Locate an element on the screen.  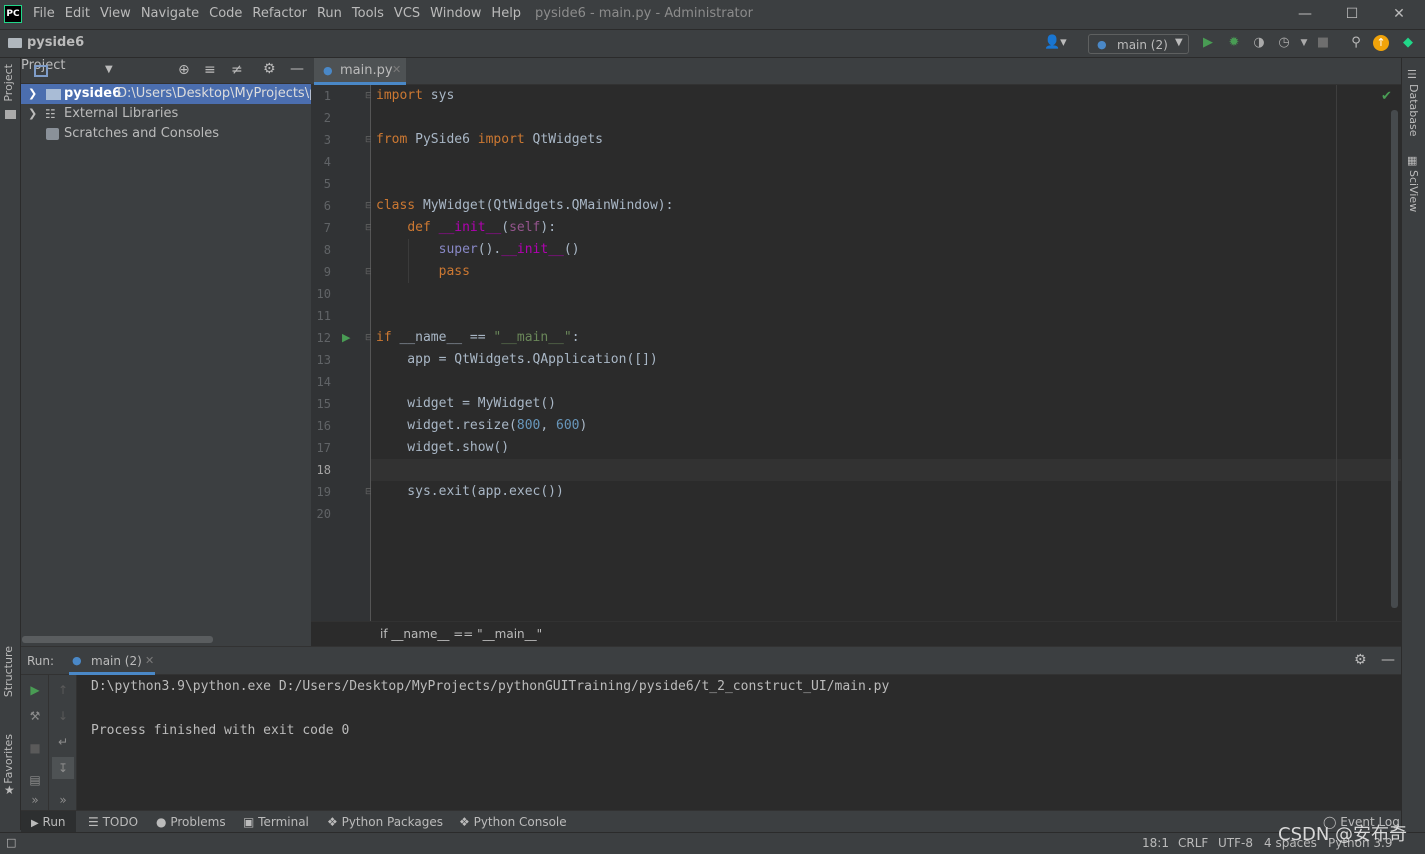
bottom-tab-python-packages: ❖ Python Packages is located at coordinates (385, 822).